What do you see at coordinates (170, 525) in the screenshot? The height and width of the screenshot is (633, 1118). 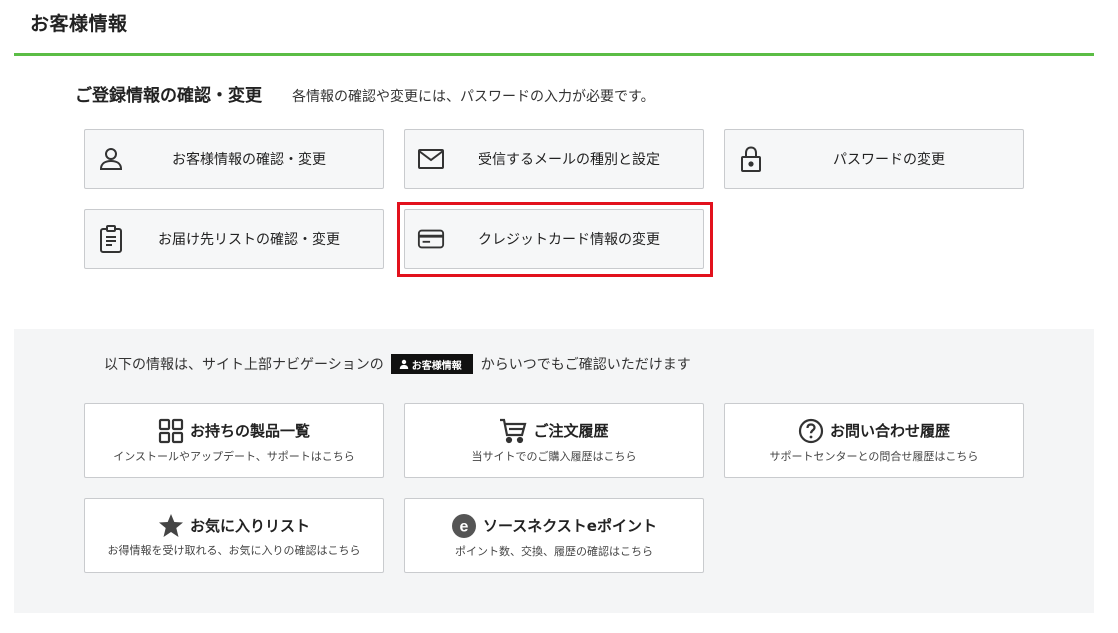 I see `star-icon` at bounding box center [170, 525].